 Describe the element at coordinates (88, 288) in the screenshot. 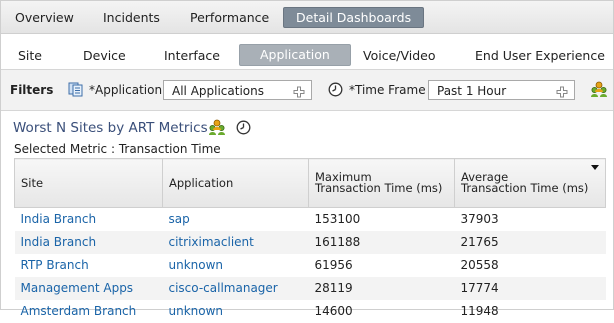

I see `site-link: Management Apps` at that location.